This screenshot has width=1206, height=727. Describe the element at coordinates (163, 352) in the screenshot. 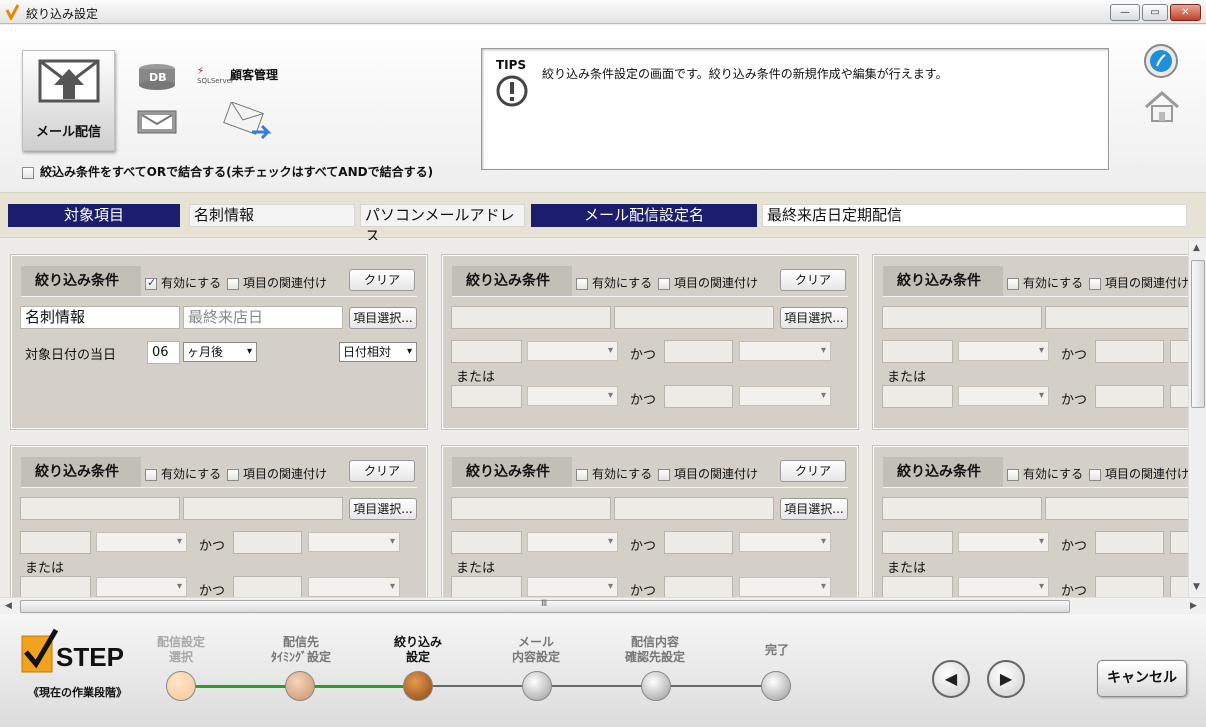

I see `number-input: 06` at that location.